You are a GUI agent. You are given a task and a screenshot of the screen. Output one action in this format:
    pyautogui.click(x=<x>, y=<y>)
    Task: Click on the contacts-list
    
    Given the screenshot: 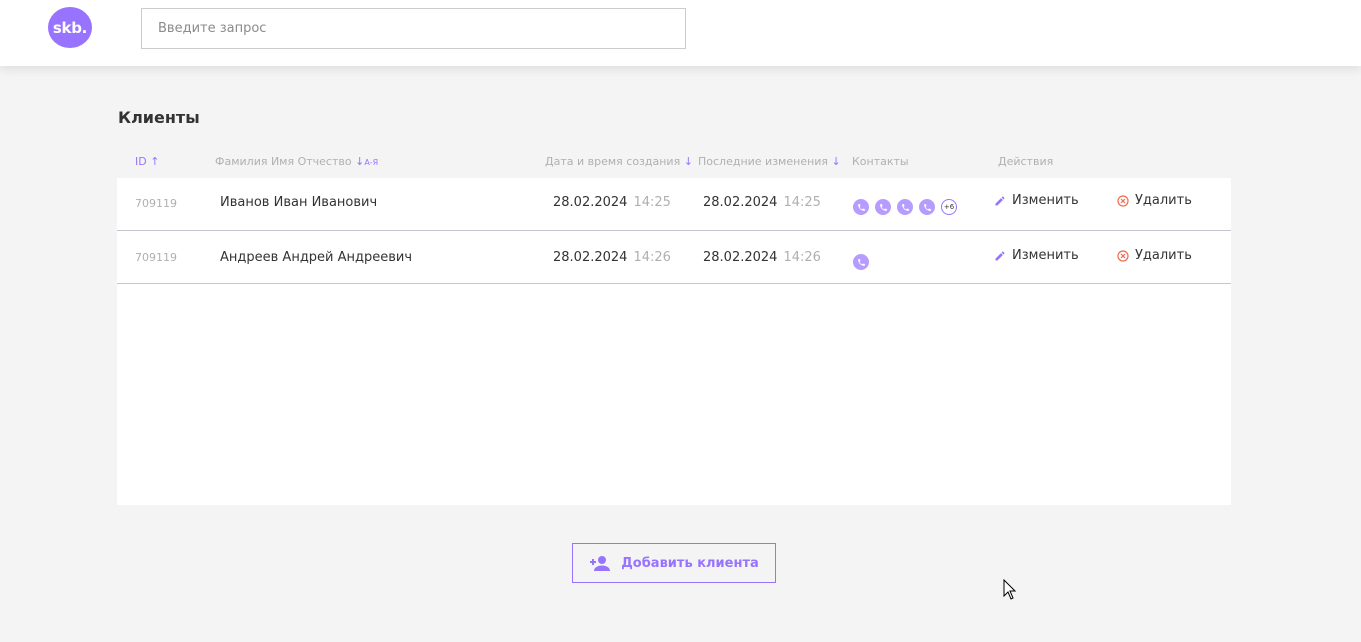 What is the action you would take?
    pyautogui.click(x=861, y=262)
    